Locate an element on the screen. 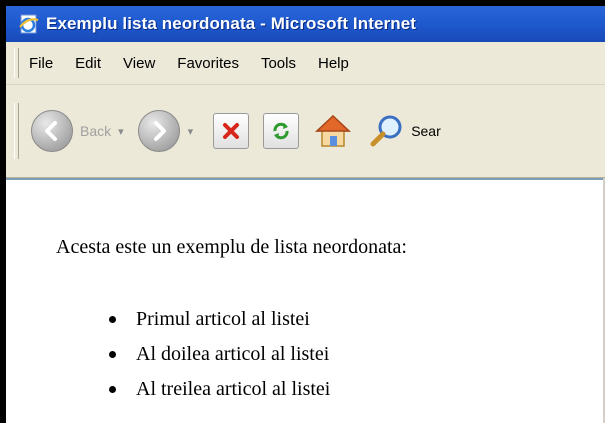 The width and height of the screenshot is (605, 423). menu-help: Help is located at coordinates (333, 63).